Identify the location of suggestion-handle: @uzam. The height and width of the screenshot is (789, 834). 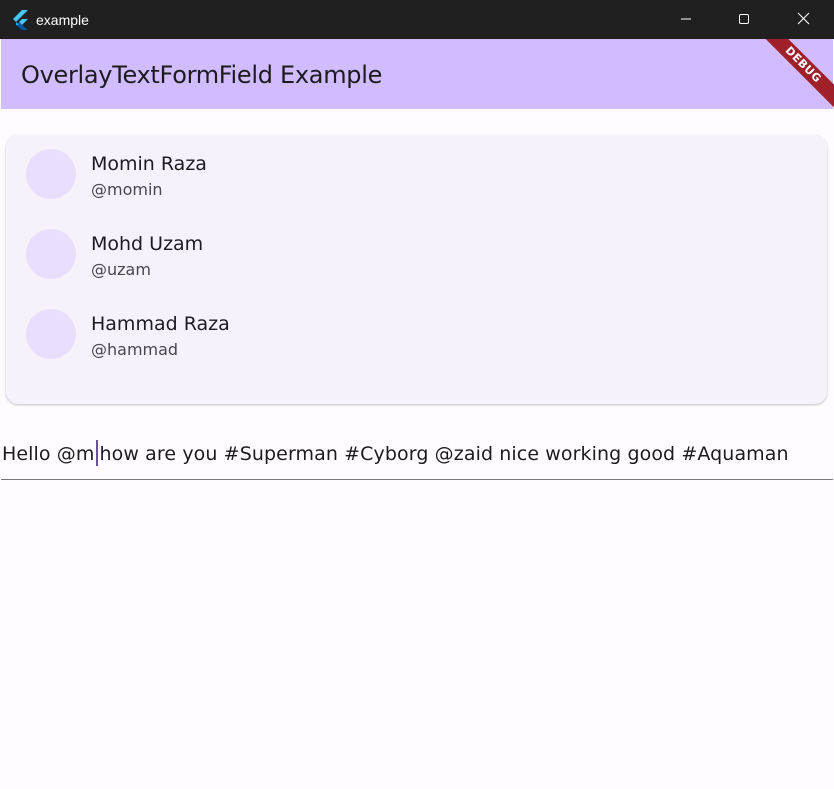
(121, 269).